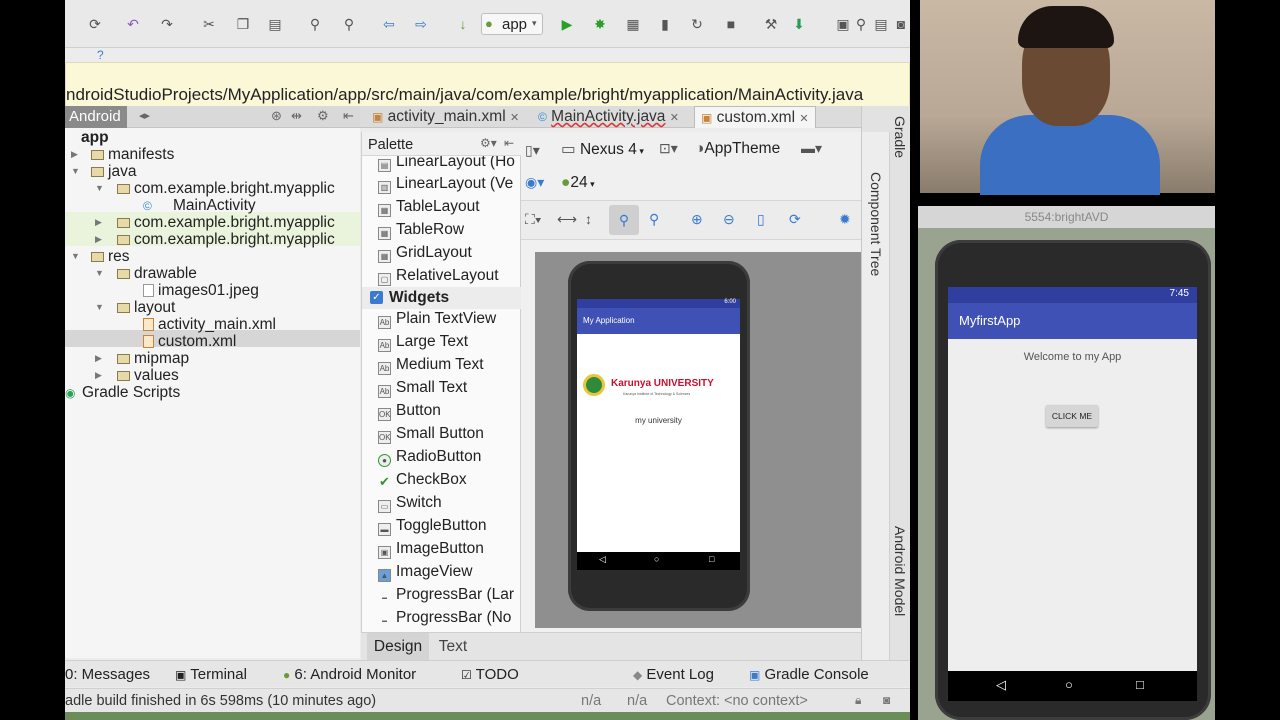 Image resolution: width=1280 pixels, height=720 pixels. I want to click on palette-item: ▭ Switch, so click(410, 503).